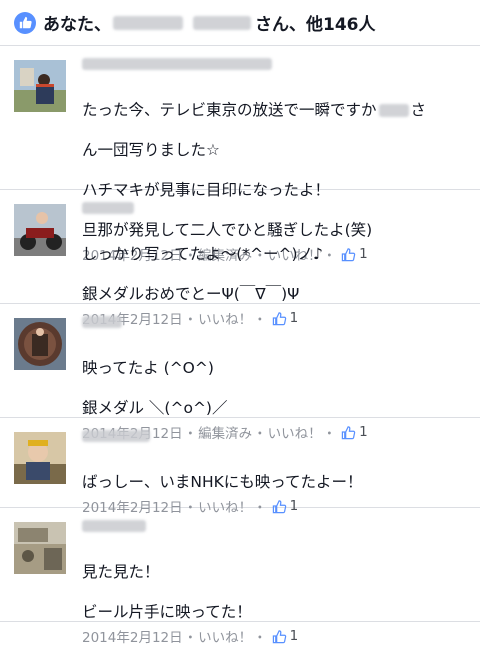  Describe the element at coordinates (279, 636) in the screenshot. I see `thumb-up-icon` at that location.